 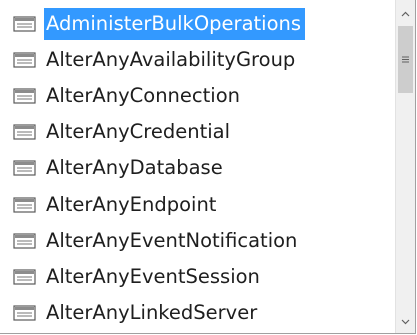 What do you see at coordinates (138, 132) in the screenshot?
I see `list-item-label: AlterAnyCredential` at bounding box center [138, 132].